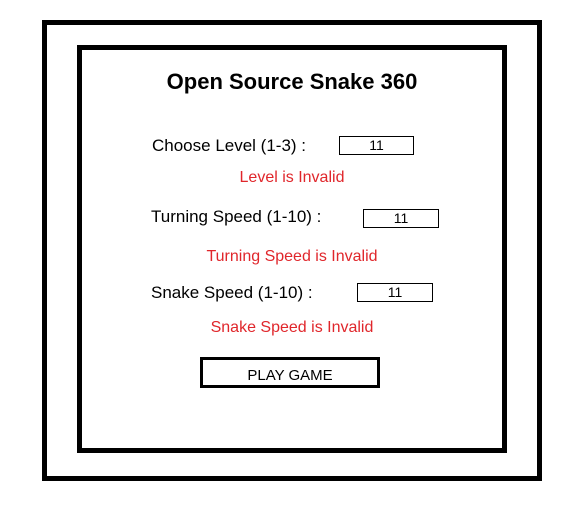 The width and height of the screenshot is (584, 515). What do you see at coordinates (236, 216) in the screenshot?
I see `turning-speed-label: Turning Speed (1-10) :` at bounding box center [236, 216].